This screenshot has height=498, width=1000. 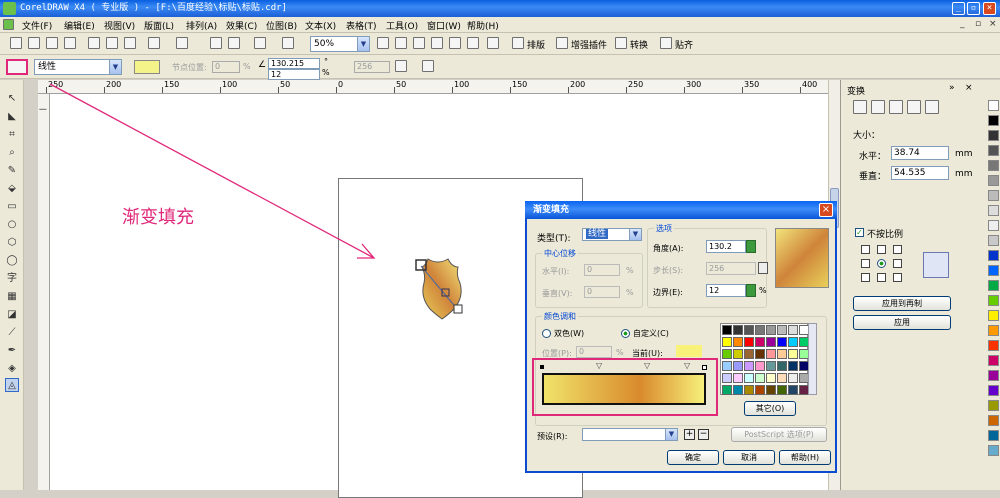 I want to click on steps-lock-icon, so click(x=763, y=268).